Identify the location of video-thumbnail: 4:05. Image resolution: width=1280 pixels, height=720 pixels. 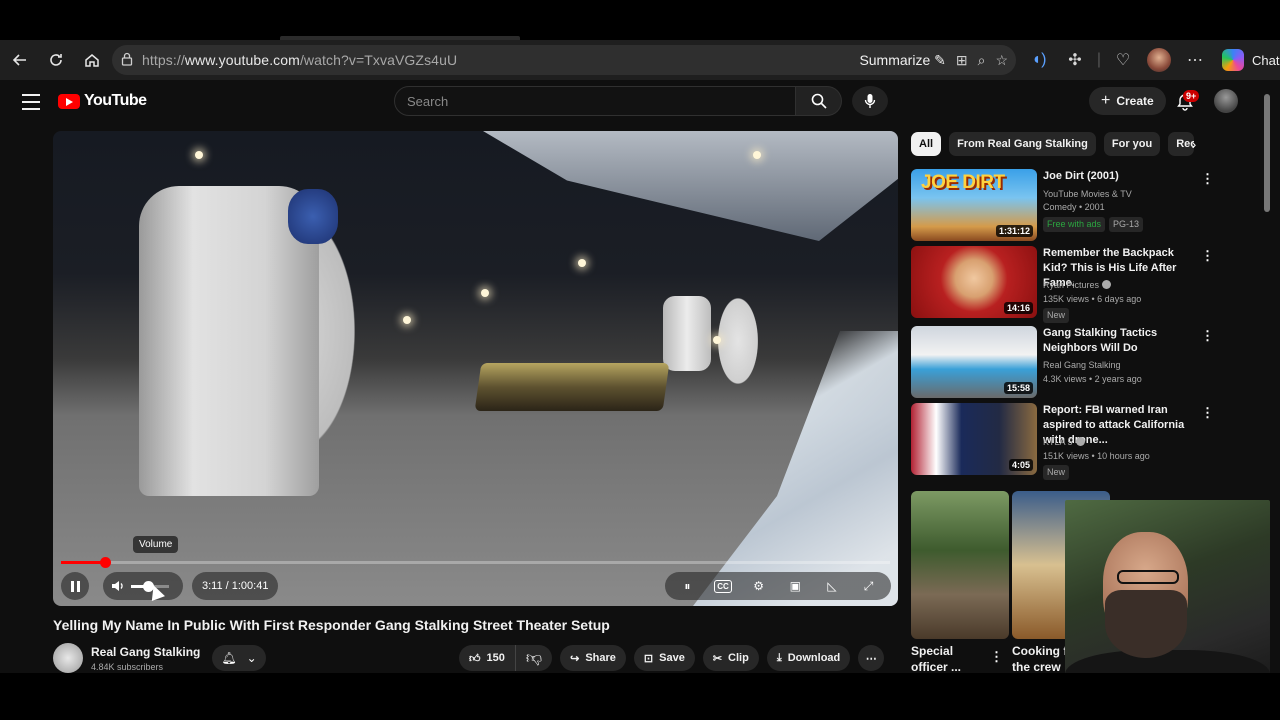
(974, 439).